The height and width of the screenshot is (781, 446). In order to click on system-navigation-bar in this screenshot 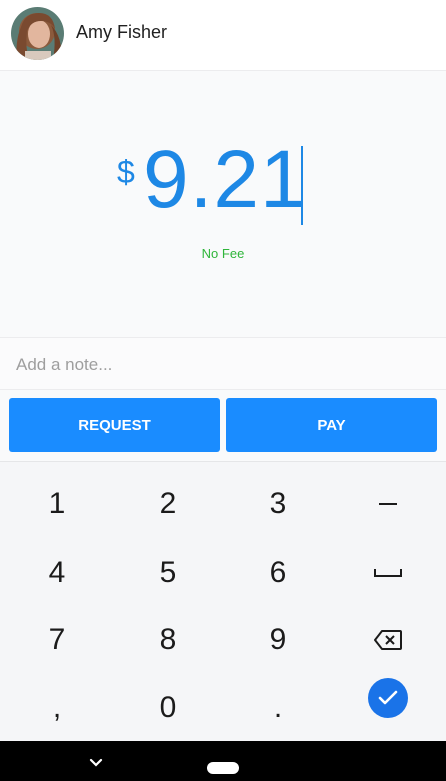, I will do `click(223, 761)`.